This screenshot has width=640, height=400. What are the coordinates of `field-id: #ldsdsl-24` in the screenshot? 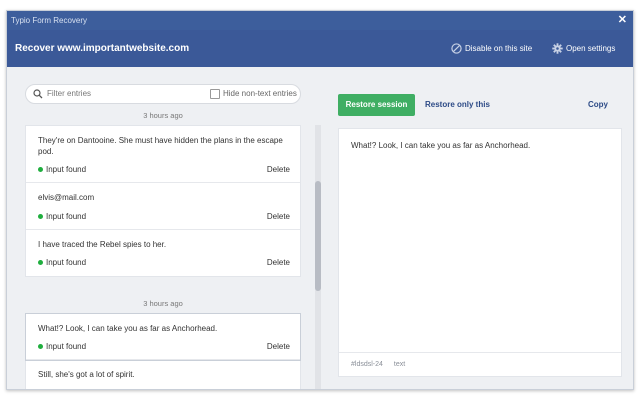 It's located at (367, 364).